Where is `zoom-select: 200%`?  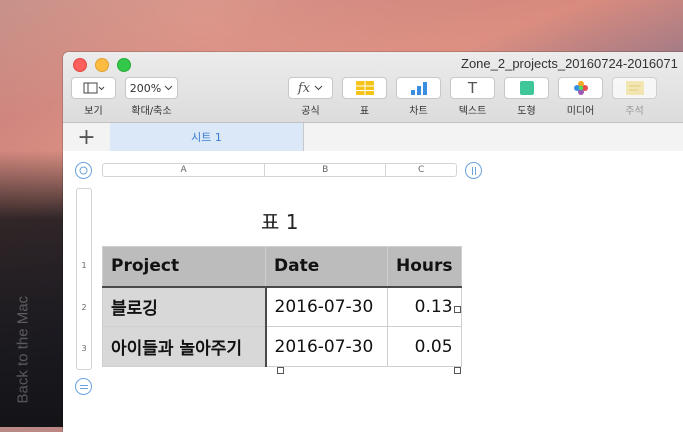 zoom-select: 200% is located at coordinates (151, 88).